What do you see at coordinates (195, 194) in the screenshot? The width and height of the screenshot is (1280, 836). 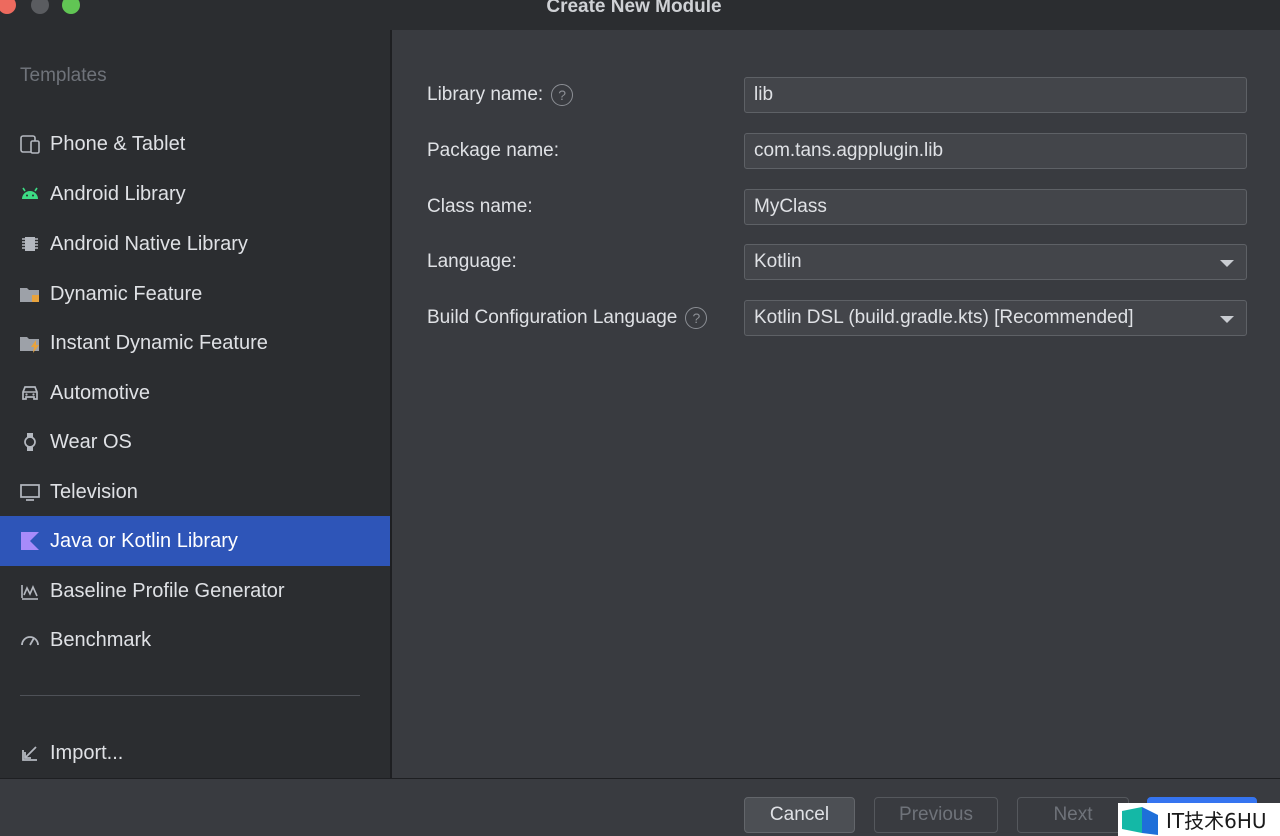 I see `sidebar-item-android-library: Android Library` at bounding box center [195, 194].